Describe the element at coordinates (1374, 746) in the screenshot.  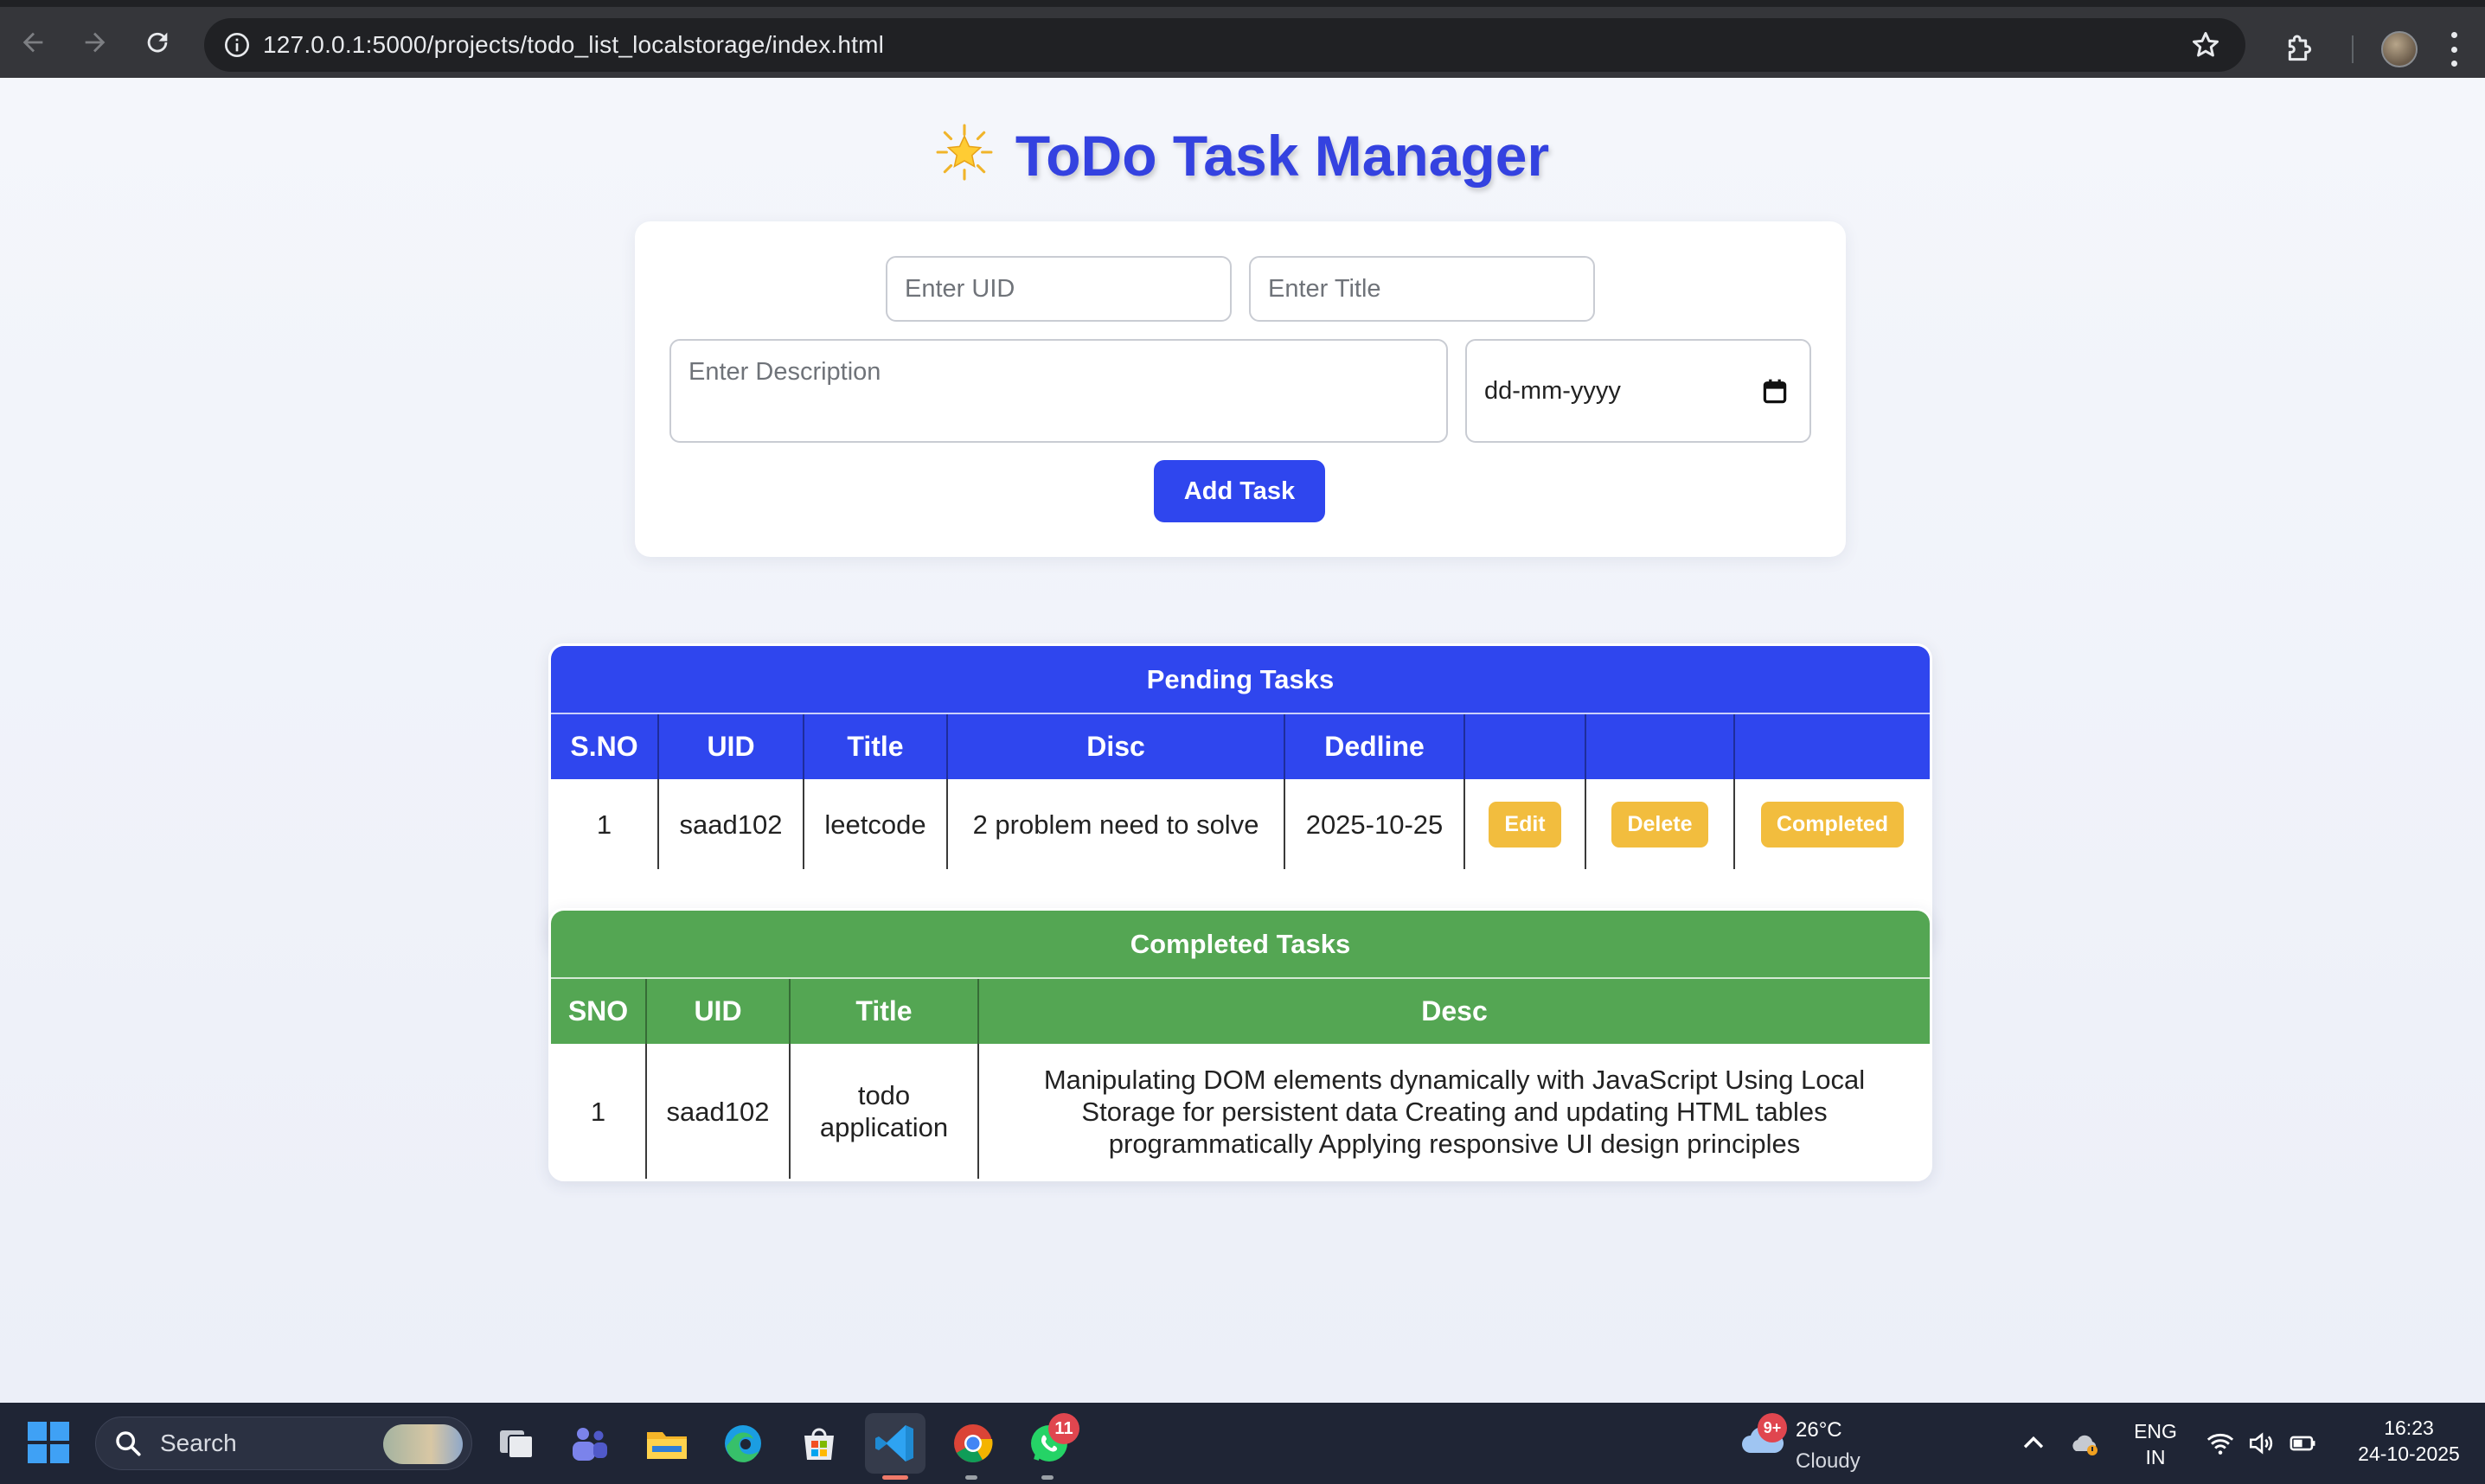
I see `col-deadline: Dedline` at that location.